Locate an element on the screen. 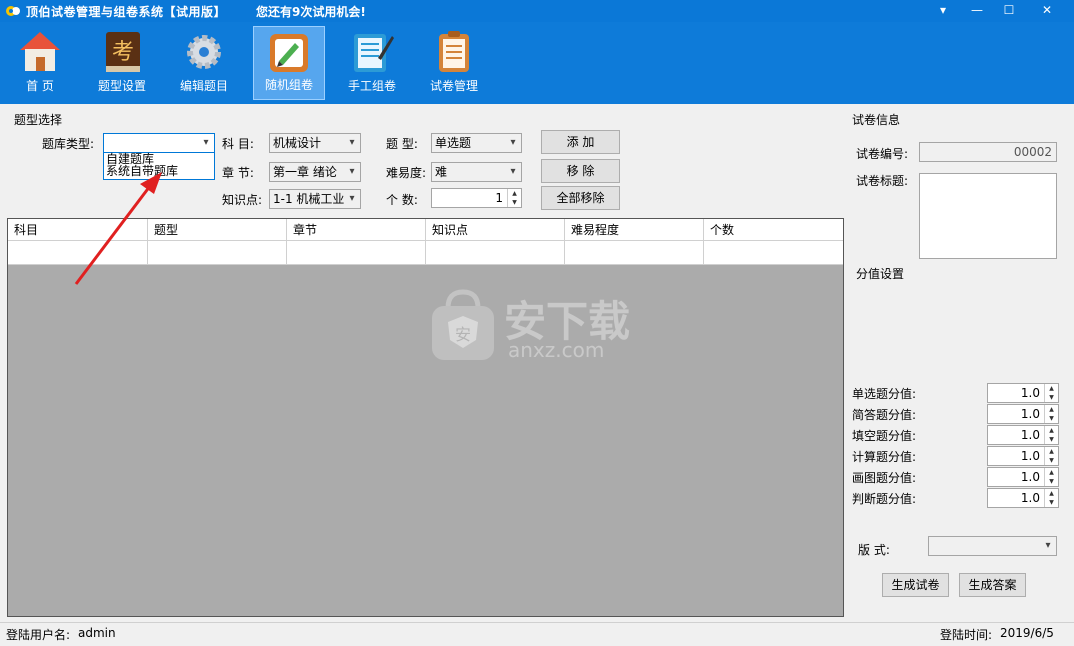 Image resolution: width=1074 pixels, height=646 pixels. format-label: 版 式: is located at coordinates (874, 550).